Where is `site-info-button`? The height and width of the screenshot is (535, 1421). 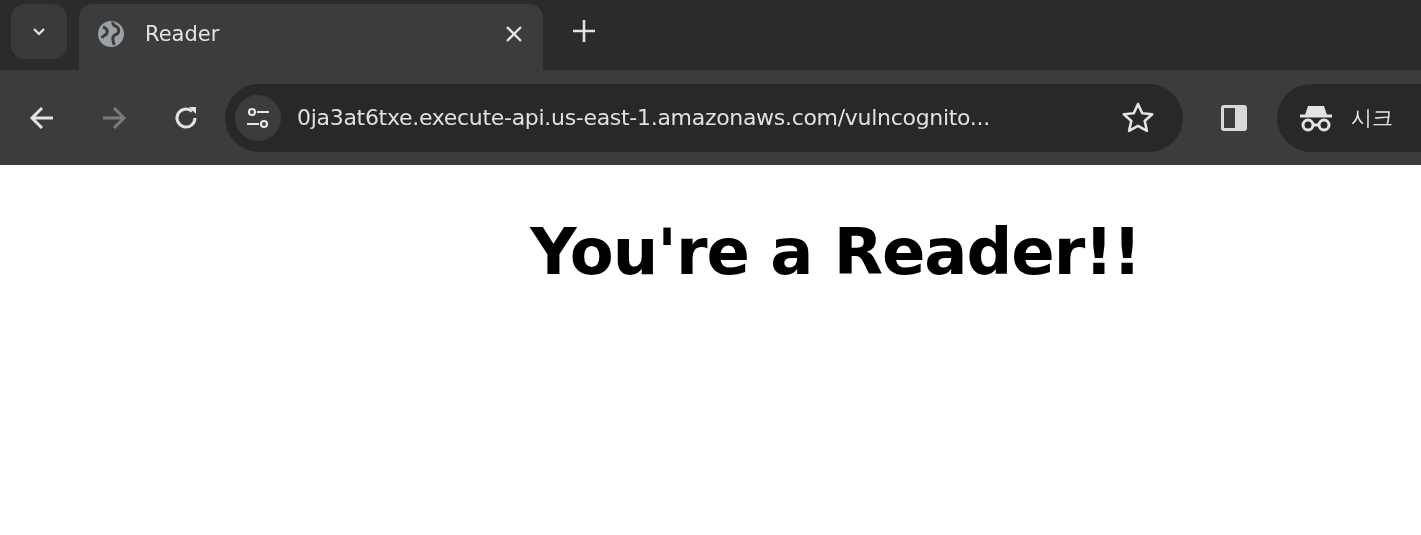
site-info-button is located at coordinates (258, 117).